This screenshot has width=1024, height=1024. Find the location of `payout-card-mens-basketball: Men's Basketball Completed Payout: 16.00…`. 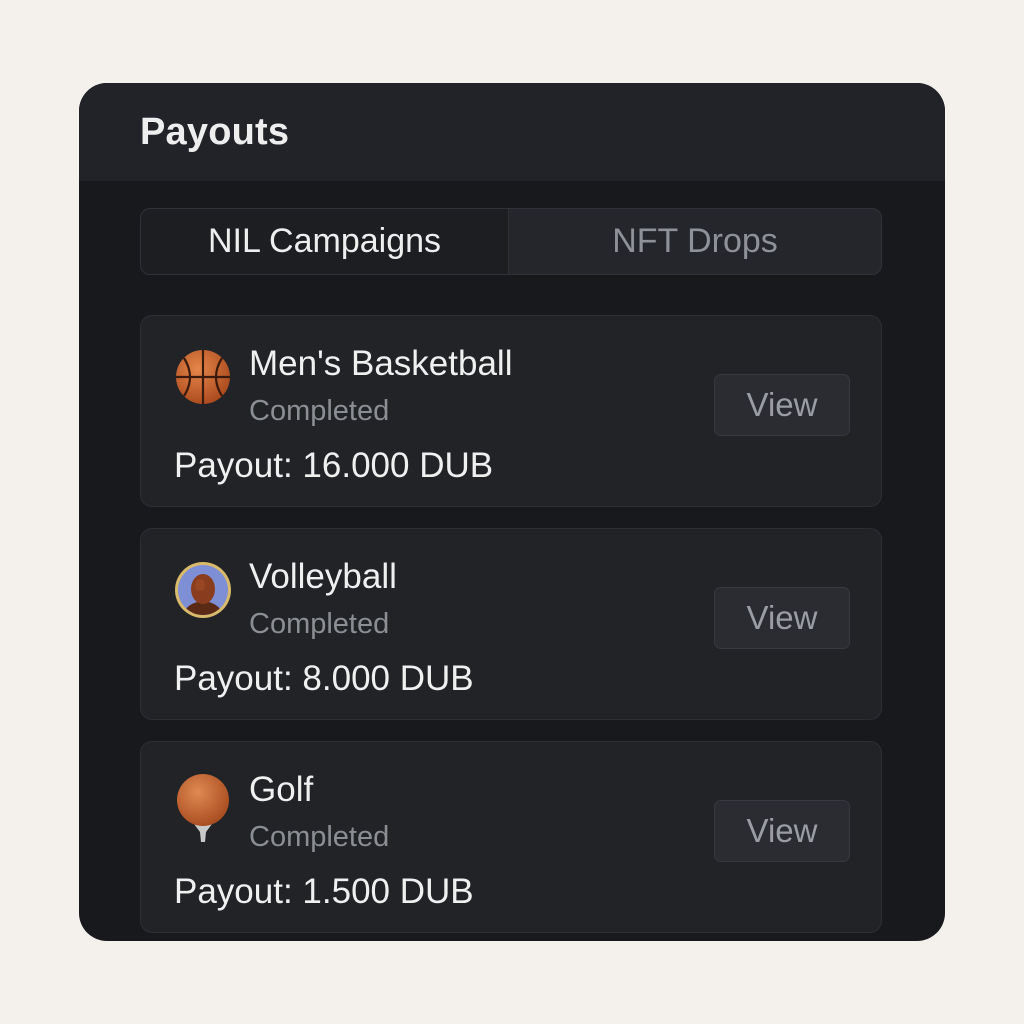

payout-card-mens-basketball: Men's Basketball Completed Payout: 16.00… is located at coordinates (511, 411).